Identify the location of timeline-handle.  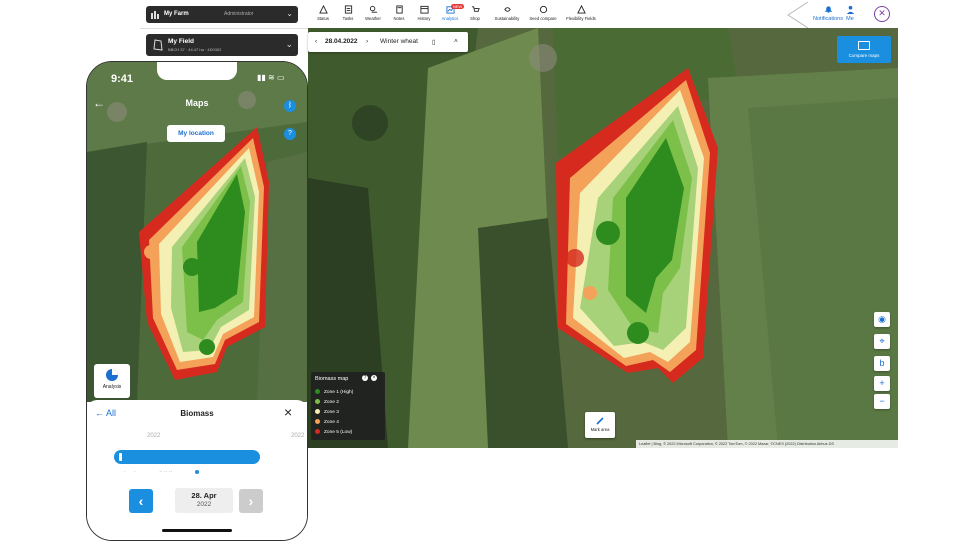
(120, 457).